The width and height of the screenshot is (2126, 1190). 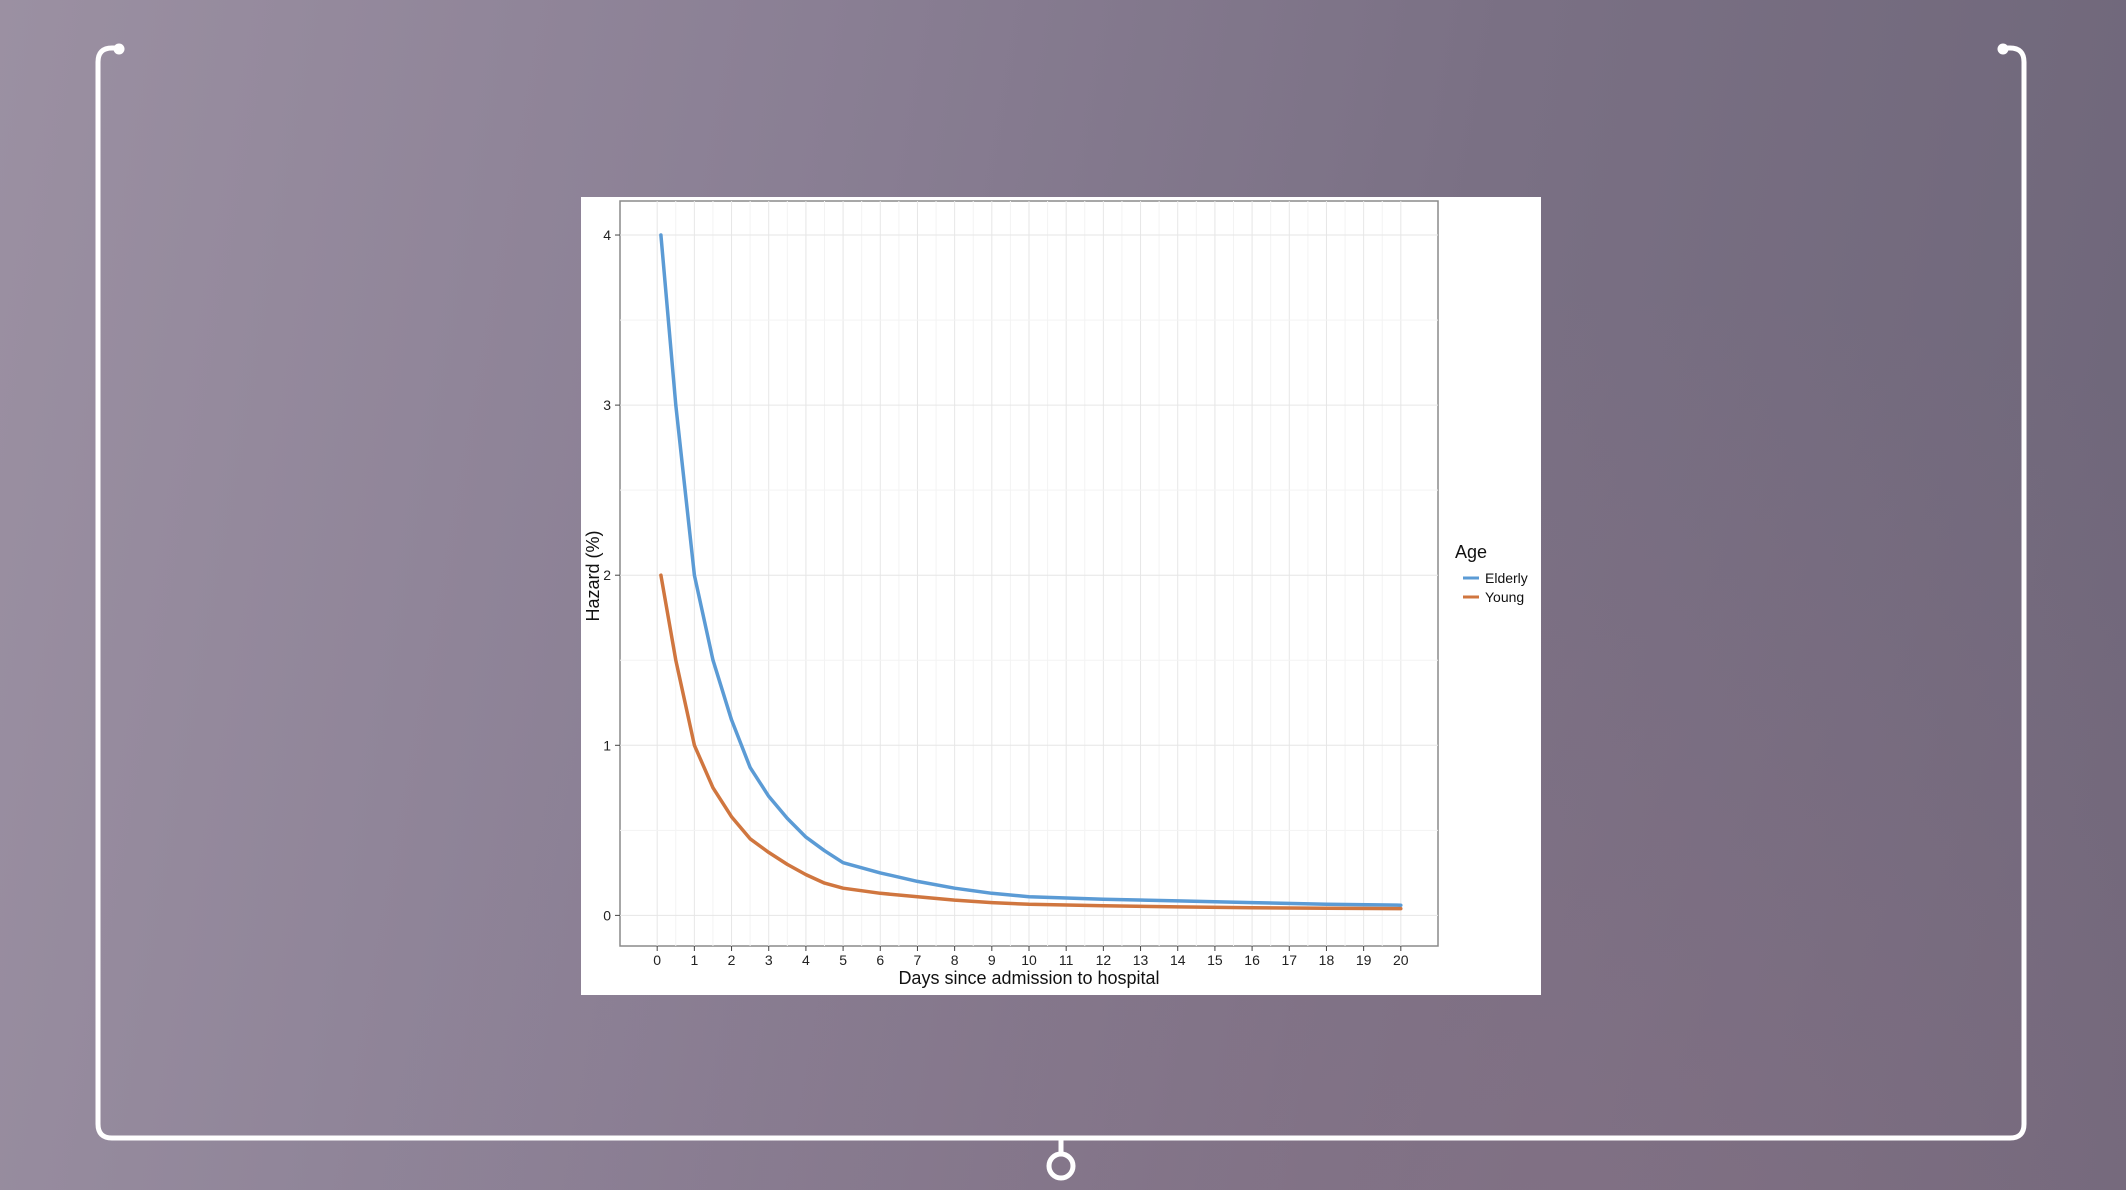 What do you see at coordinates (1066, 960) in the screenshot?
I see `x-tick-label: 11` at bounding box center [1066, 960].